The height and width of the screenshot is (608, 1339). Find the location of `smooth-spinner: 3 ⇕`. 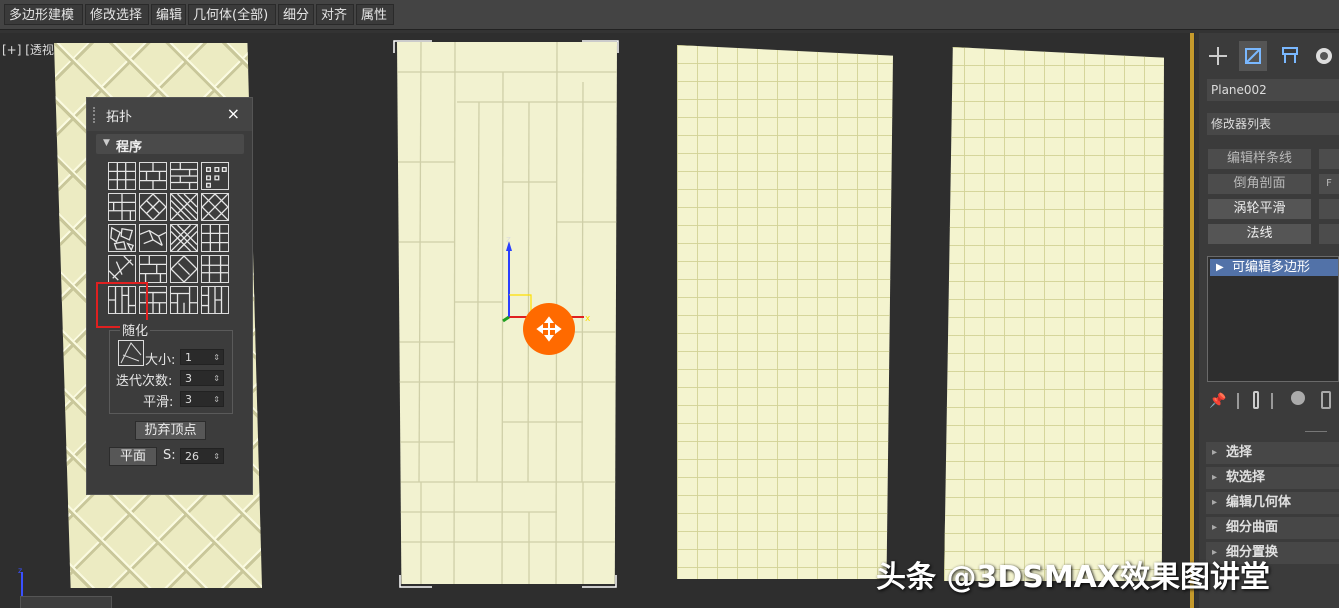

smooth-spinner: 3 ⇕ is located at coordinates (202, 399).